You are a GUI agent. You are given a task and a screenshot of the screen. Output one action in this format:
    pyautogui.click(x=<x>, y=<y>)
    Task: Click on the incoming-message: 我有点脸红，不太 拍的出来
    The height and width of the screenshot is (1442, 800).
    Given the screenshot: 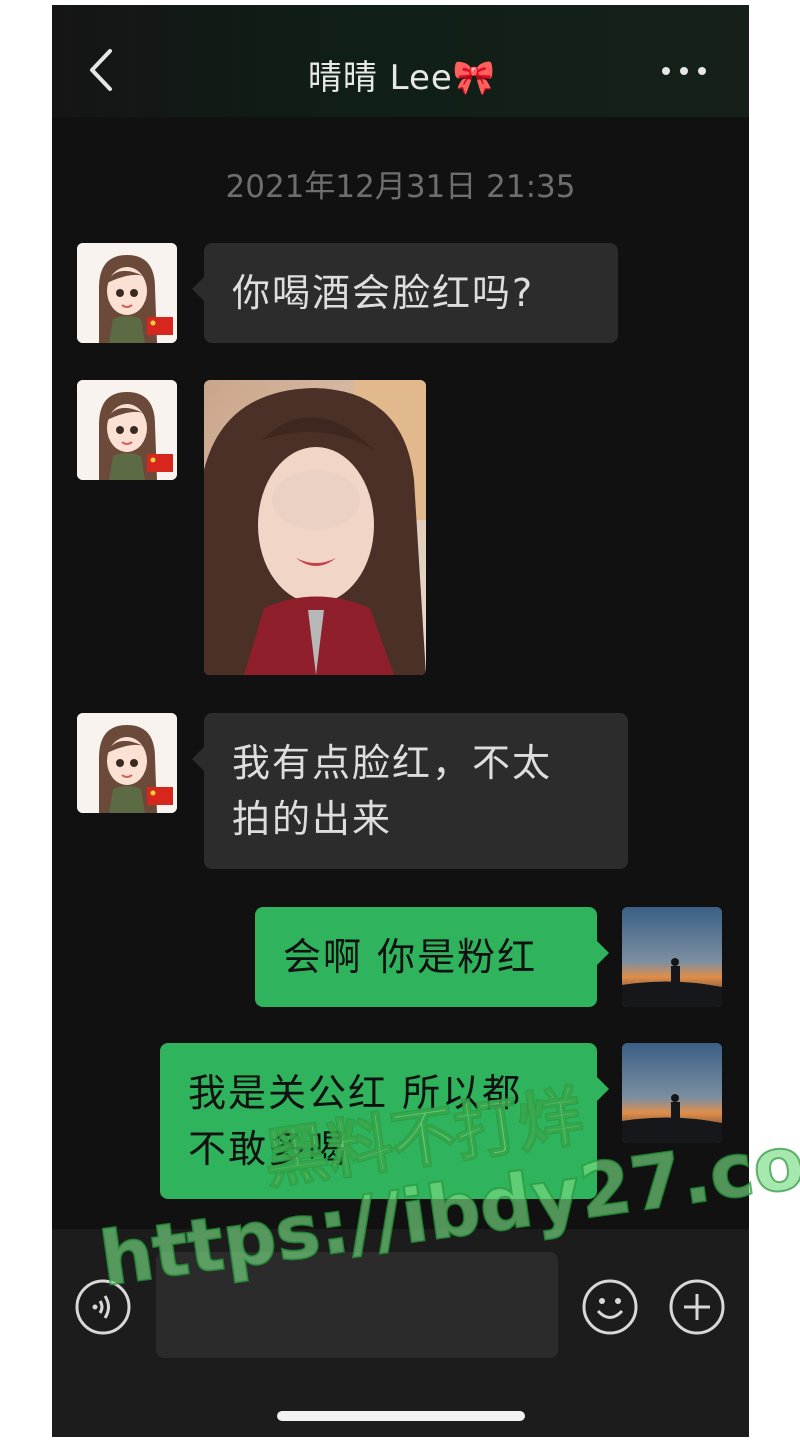 What is the action you would take?
    pyautogui.click(x=410, y=791)
    